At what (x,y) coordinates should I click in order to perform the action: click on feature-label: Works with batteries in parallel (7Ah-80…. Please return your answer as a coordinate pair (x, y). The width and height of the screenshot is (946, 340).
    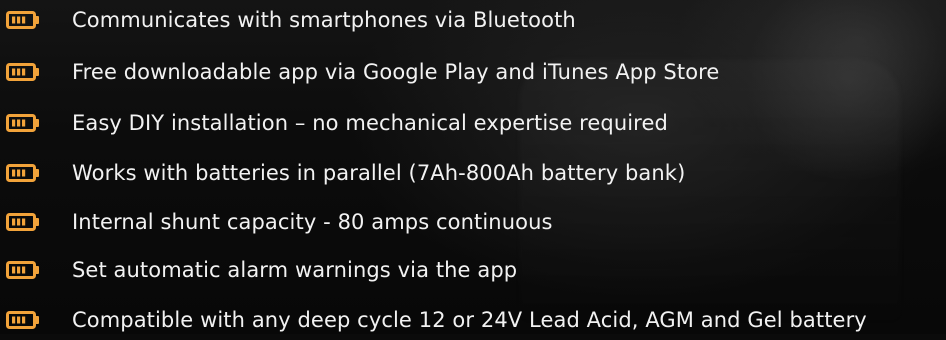
    Looking at the image, I should click on (379, 173).